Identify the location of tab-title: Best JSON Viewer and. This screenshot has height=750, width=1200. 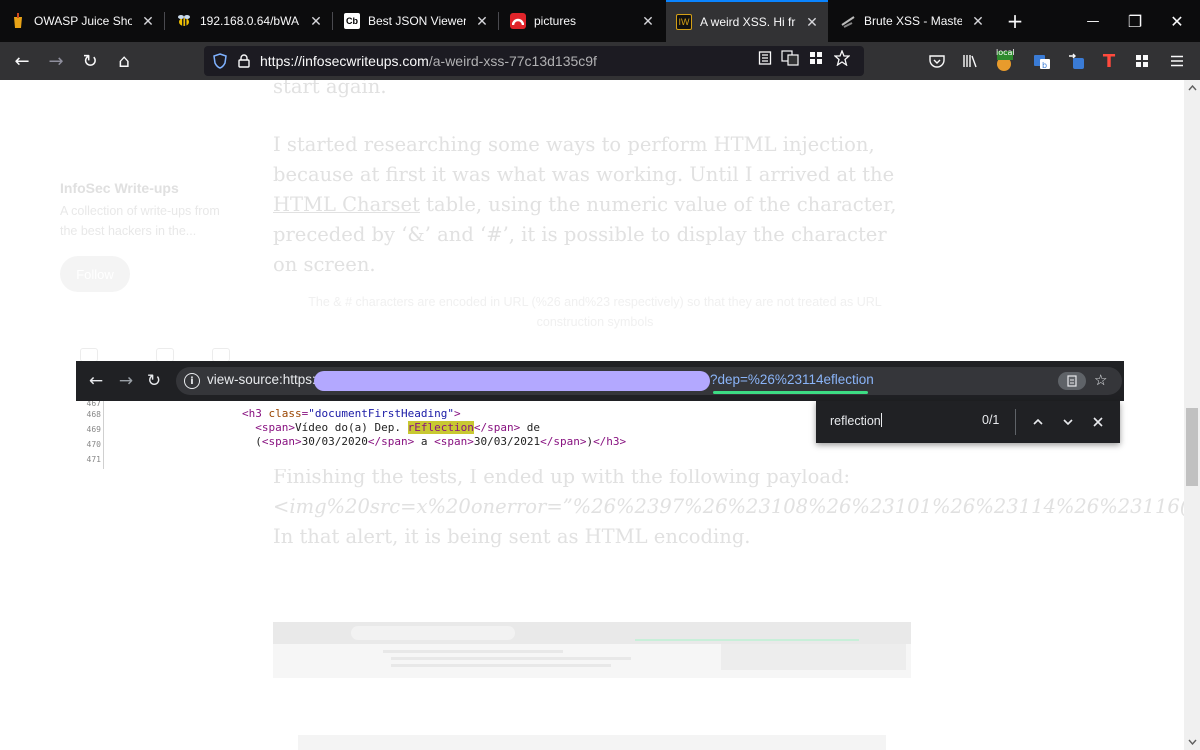
(417, 21).